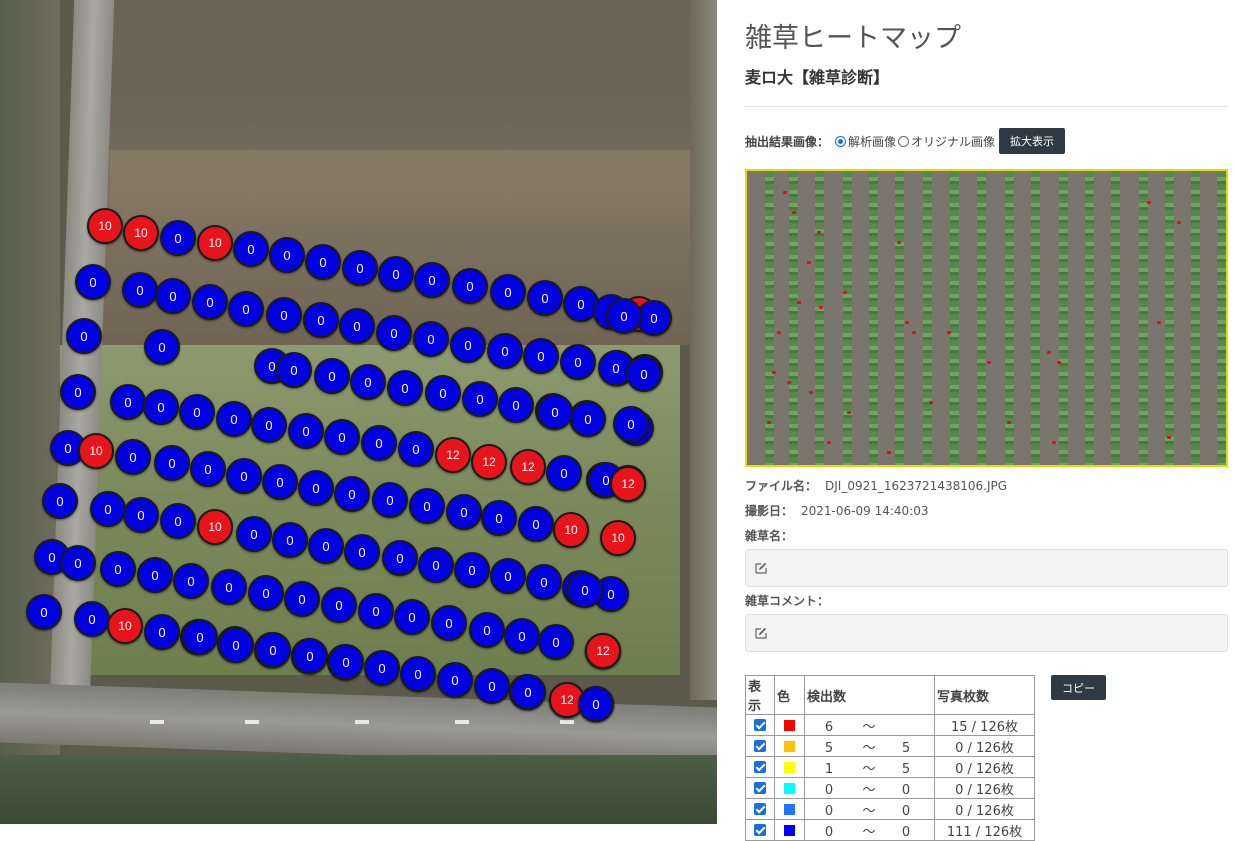 The image size is (1233, 841). What do you see at coordinates (953, 141) in the screenshot?
I see `radio-original-label: オリジナル画像` at bounding box center [953, 141].